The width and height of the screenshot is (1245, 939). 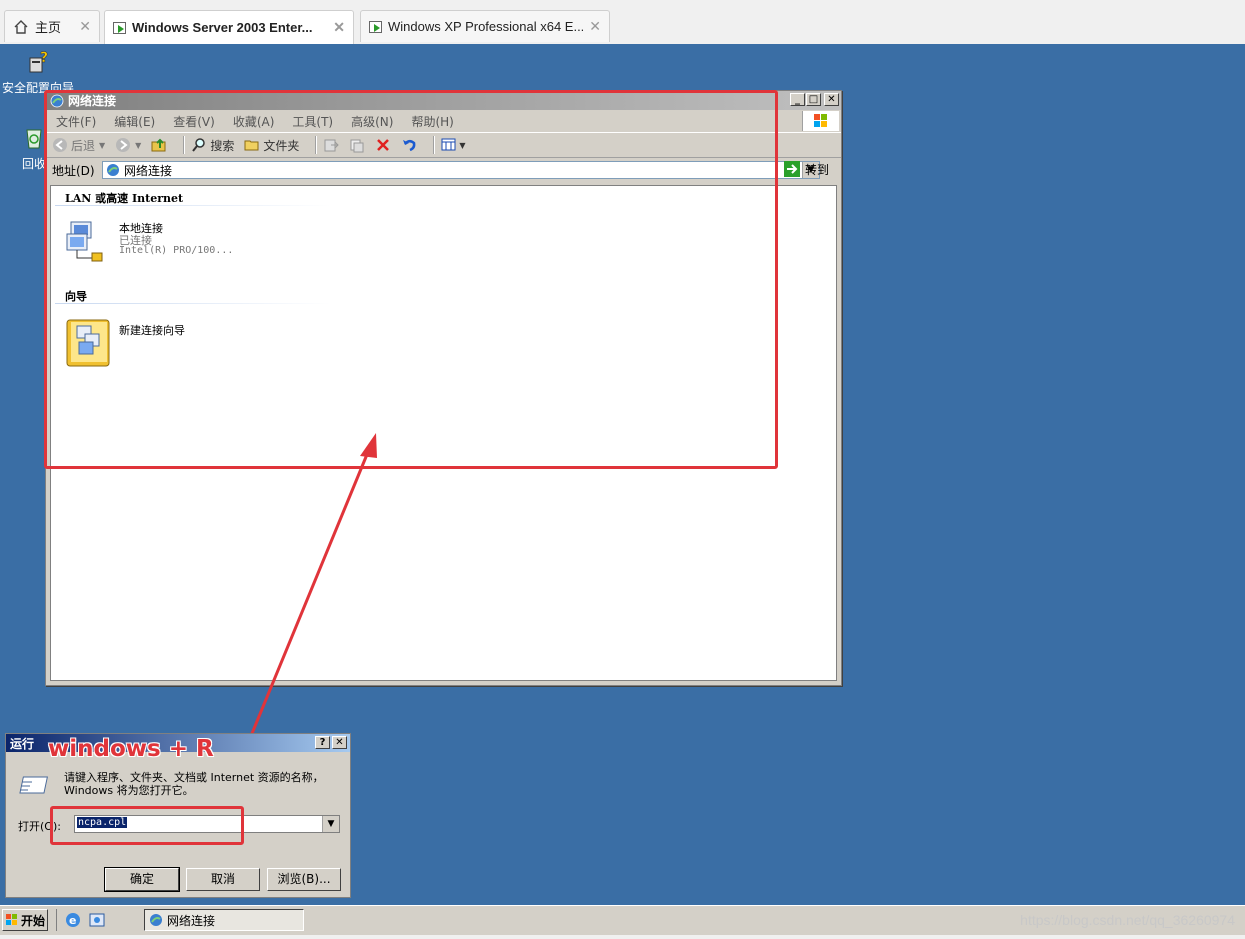 I want to click on network-globe-icon, so click(x=156, y=920).